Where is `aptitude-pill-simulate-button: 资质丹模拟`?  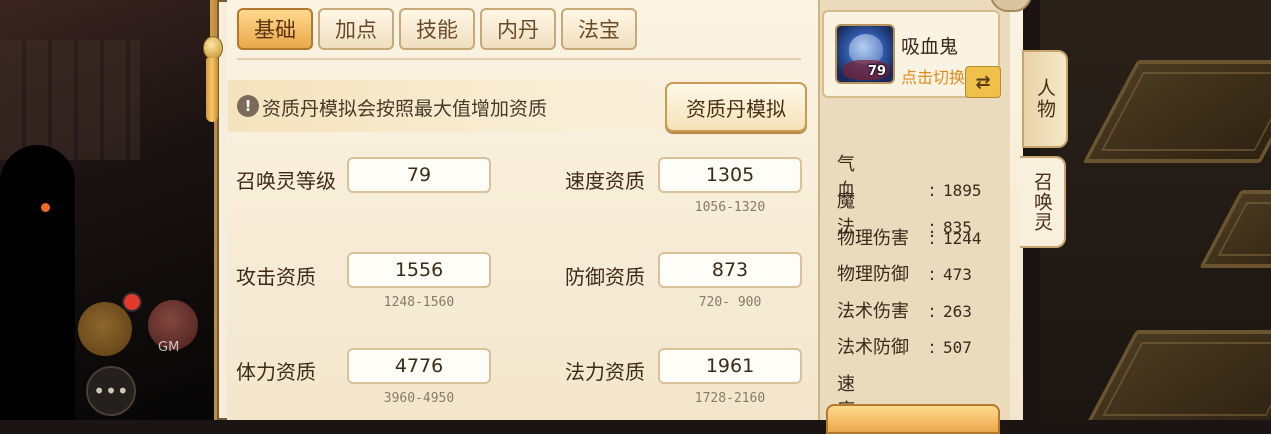
aptitude-pill-simulate-button: 资质丹模拟 is located at coordinates (736, 107).